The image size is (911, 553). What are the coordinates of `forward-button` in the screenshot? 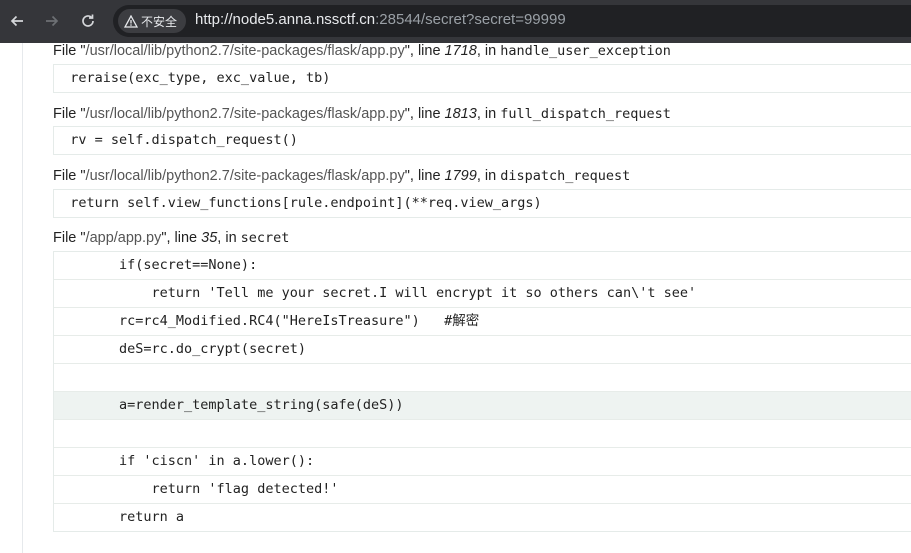 It's located at (52, 21).